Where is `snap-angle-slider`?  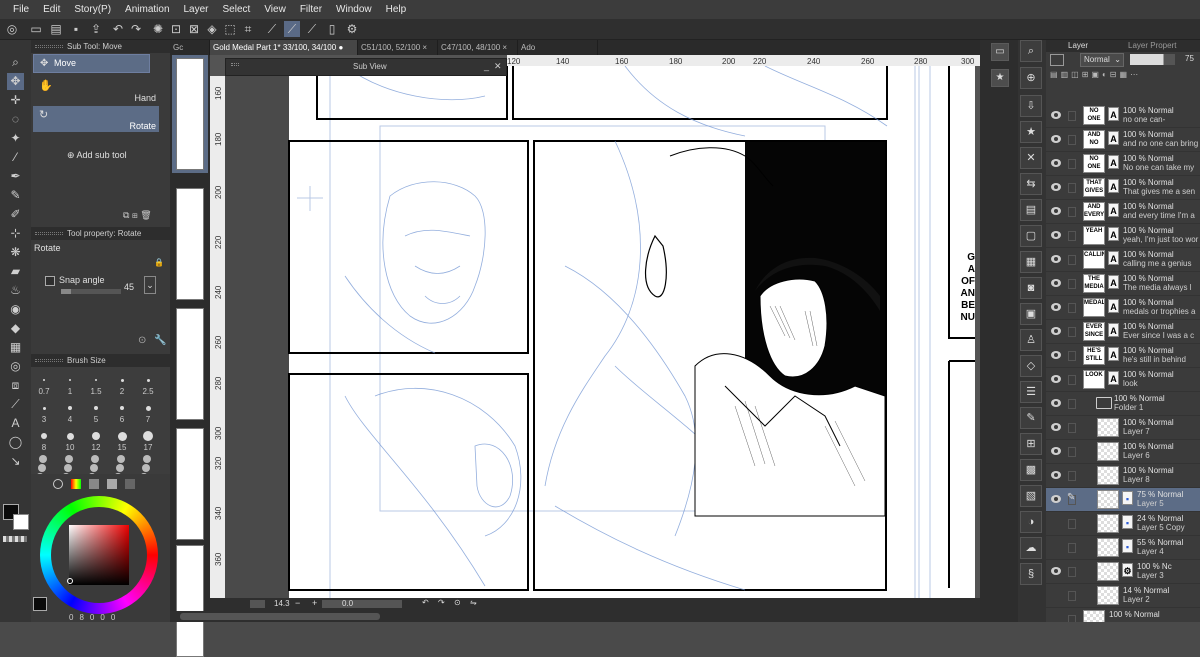 snap-angle-slider is located at coordinates (91, 291).